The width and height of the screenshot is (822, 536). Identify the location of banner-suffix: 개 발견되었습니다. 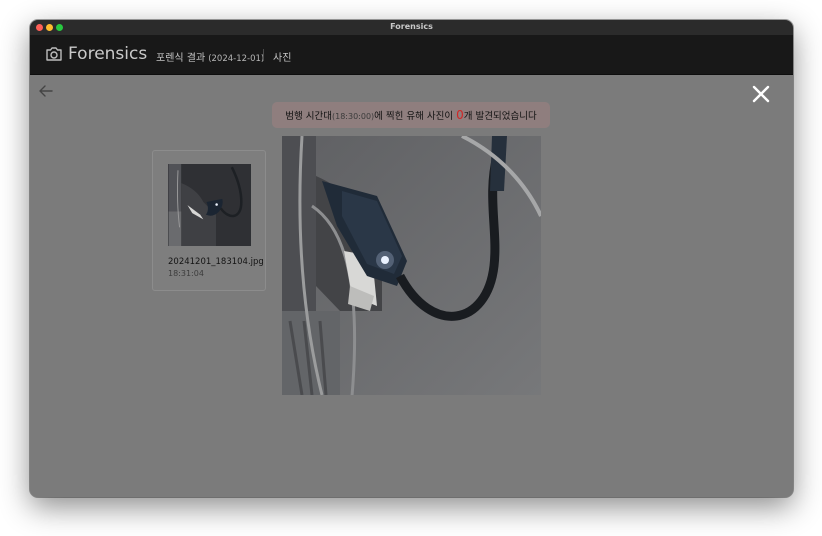
(500, 116).